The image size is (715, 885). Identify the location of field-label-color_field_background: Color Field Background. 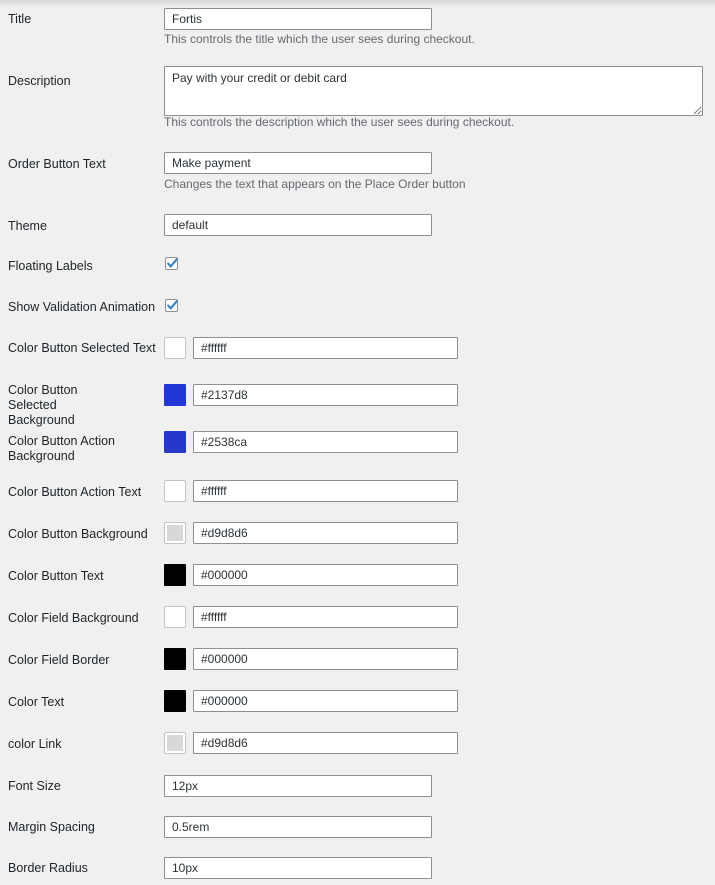
(73, 618).